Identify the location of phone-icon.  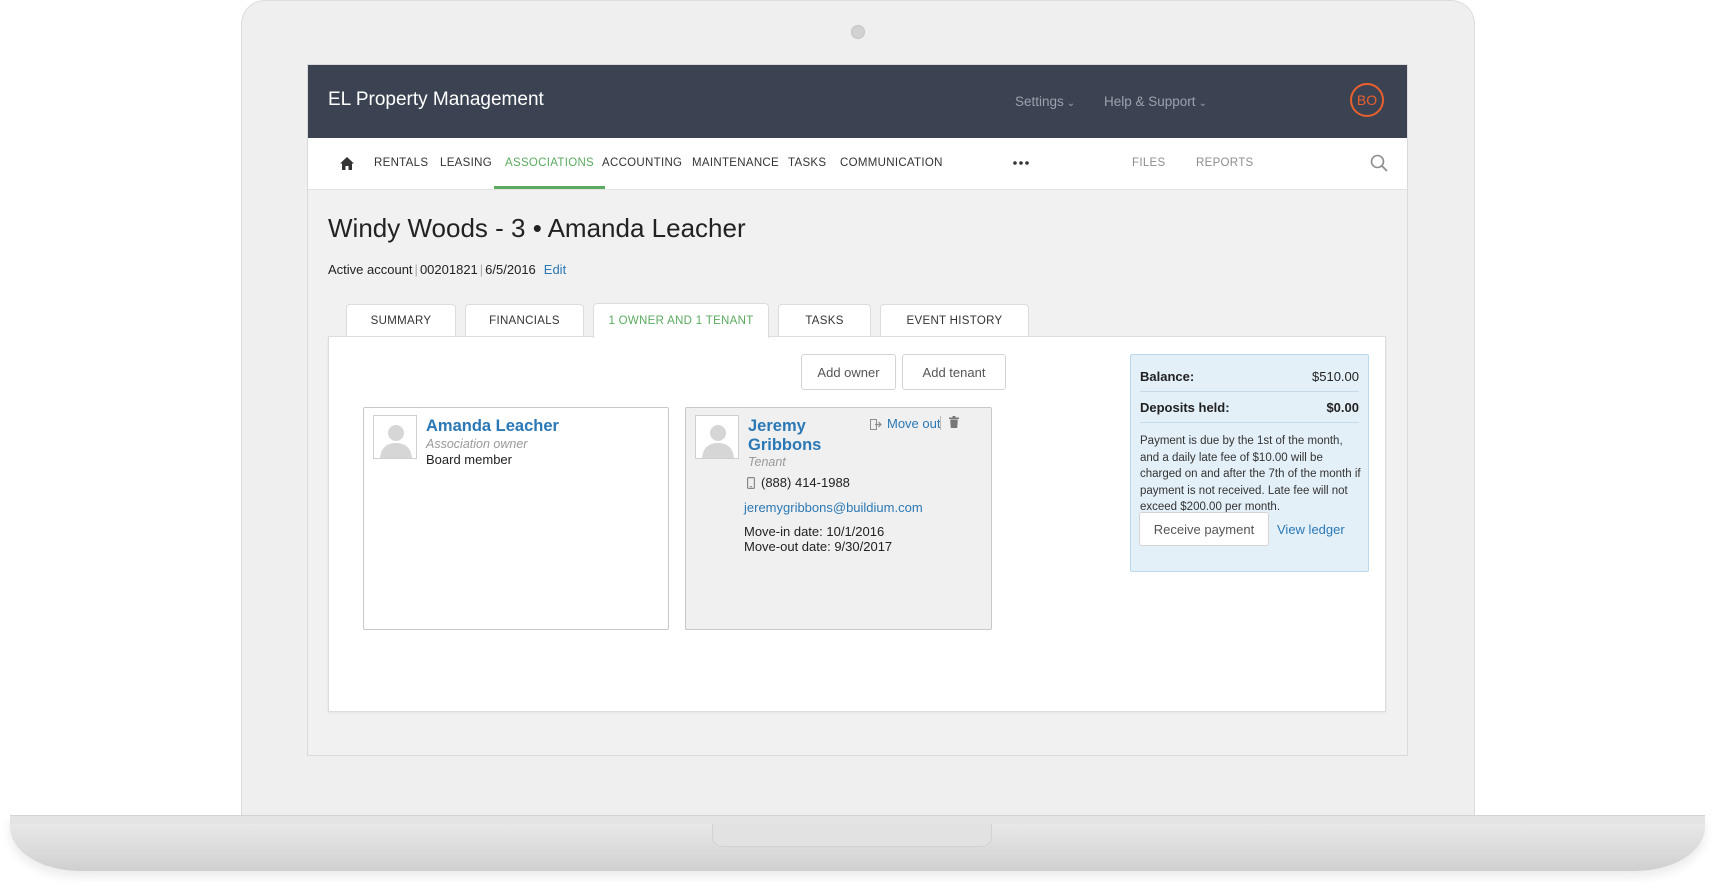
(751, 483).